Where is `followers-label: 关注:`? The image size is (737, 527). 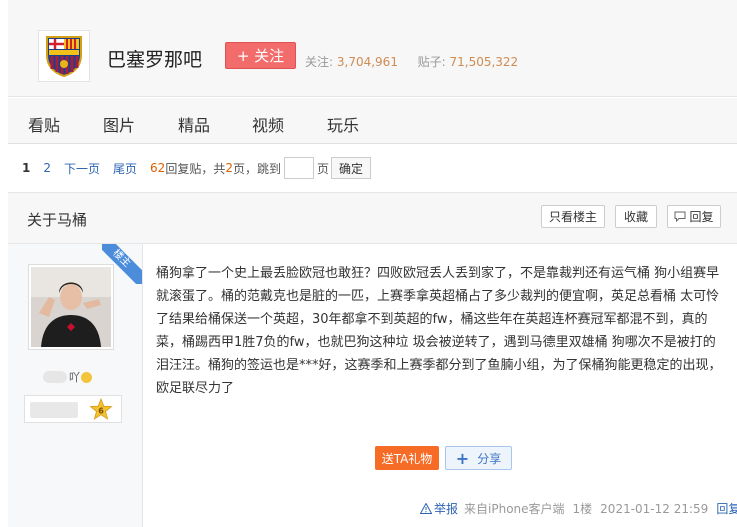
followers-label: 关注: is located at coordinates (319, 62).